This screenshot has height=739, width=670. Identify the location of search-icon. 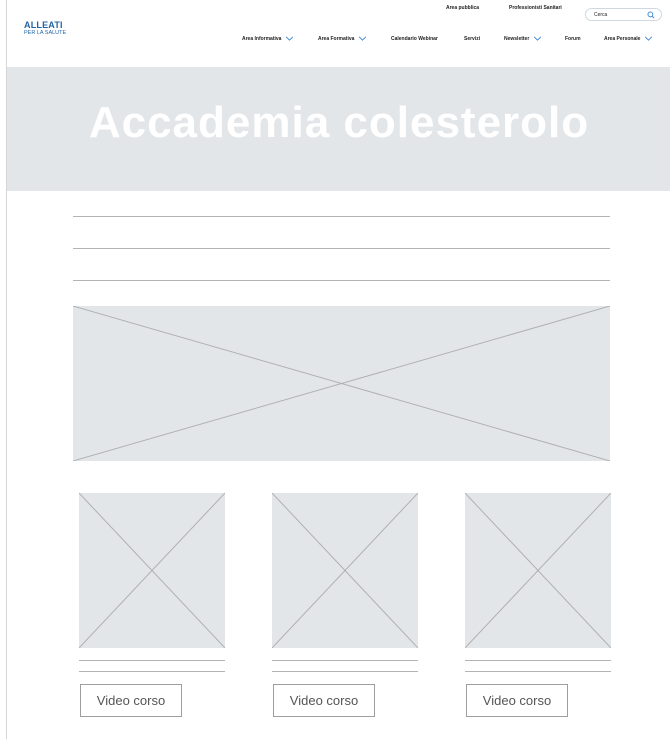
(651, 15).